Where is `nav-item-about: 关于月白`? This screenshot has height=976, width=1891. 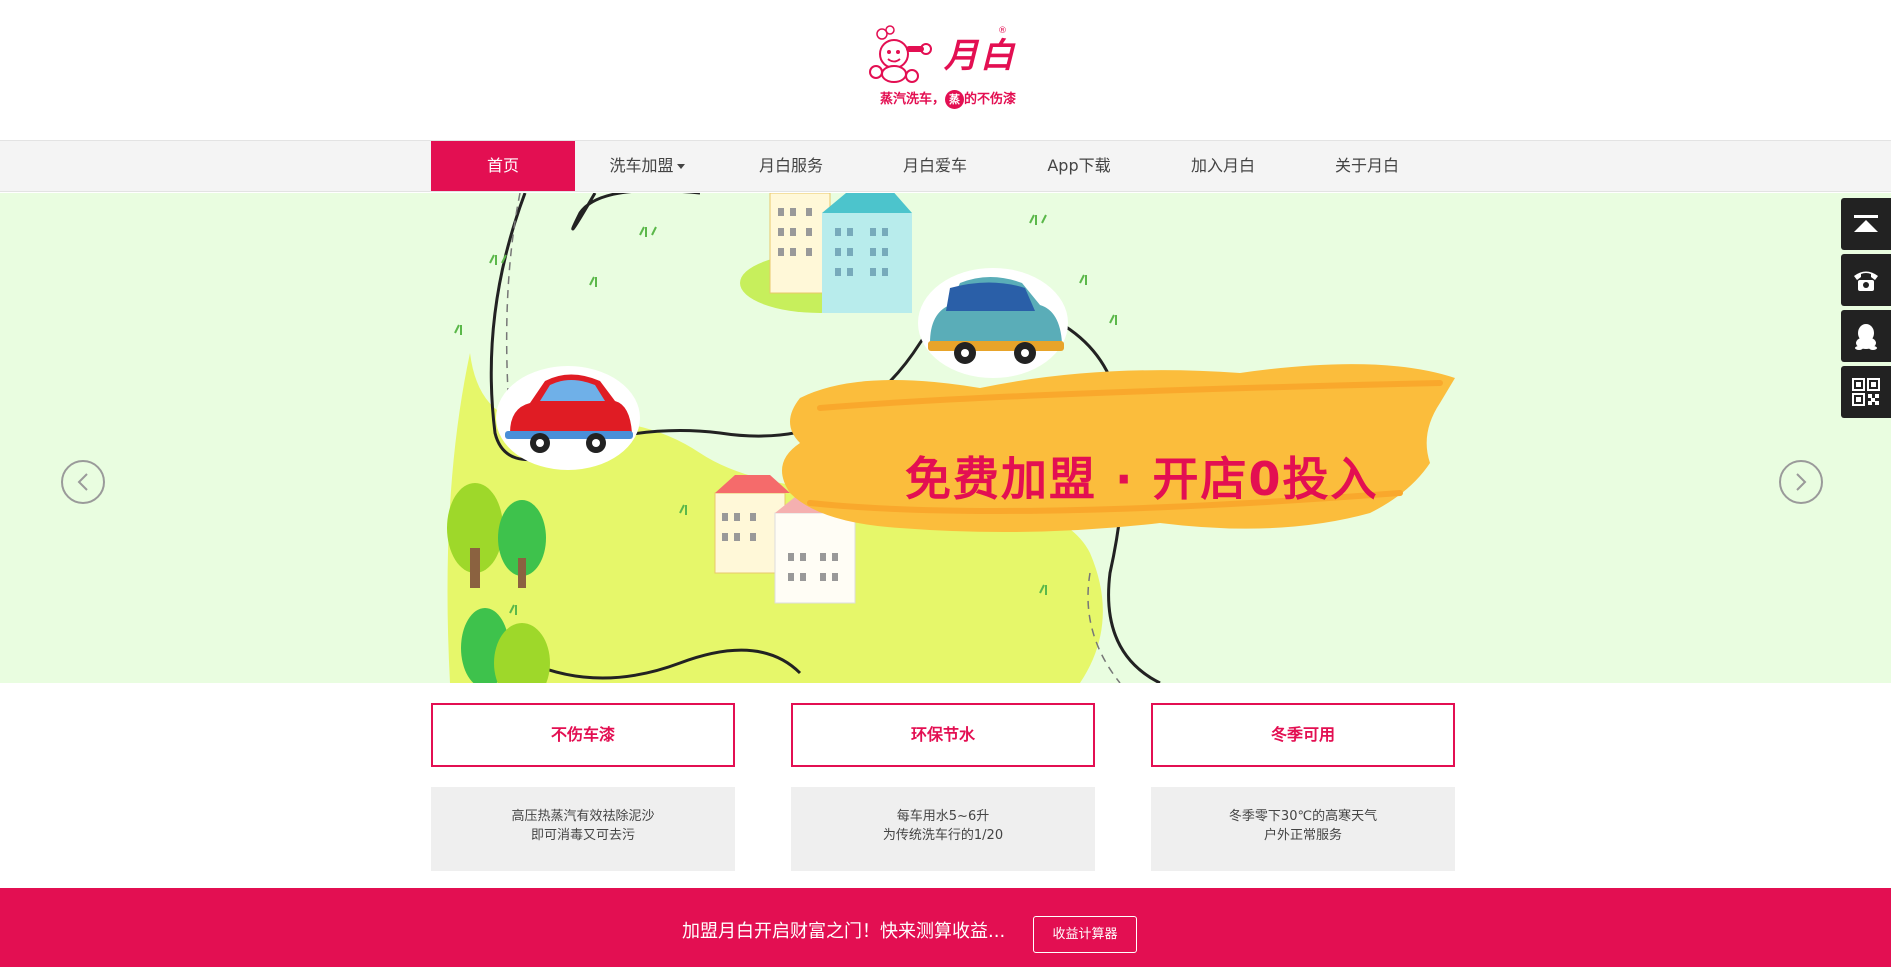 nav-item-about: 关于月白 is located at coordinates (1367, 166).